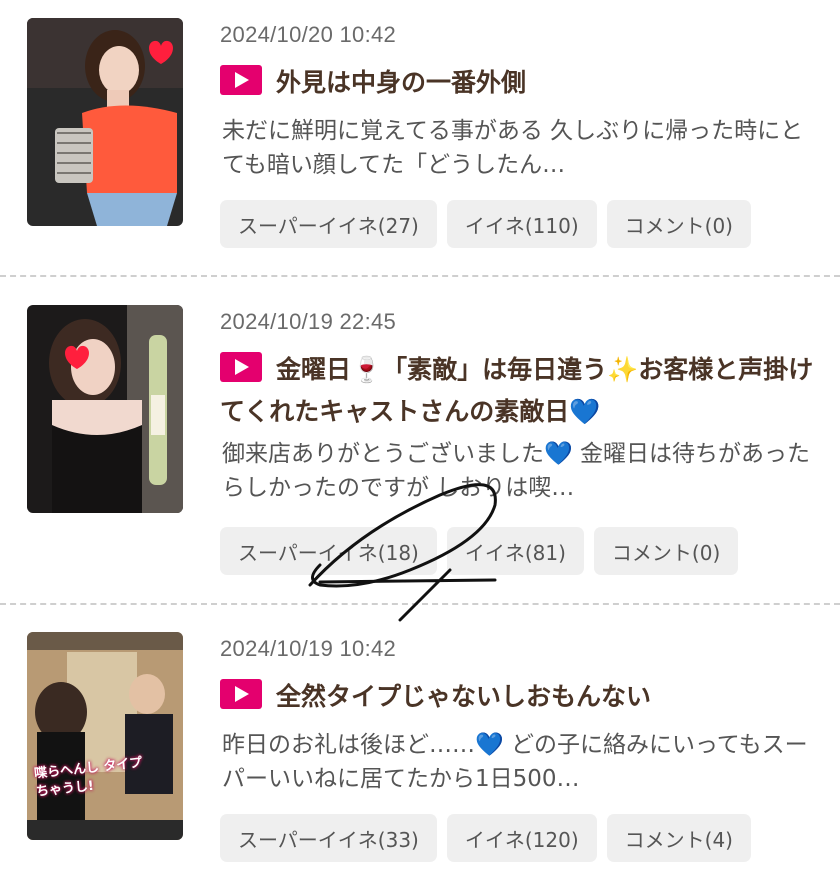  Describe the element at coordinates (515, 551) in the screenshot. I see `like-button: イイネ(81)` at that location.